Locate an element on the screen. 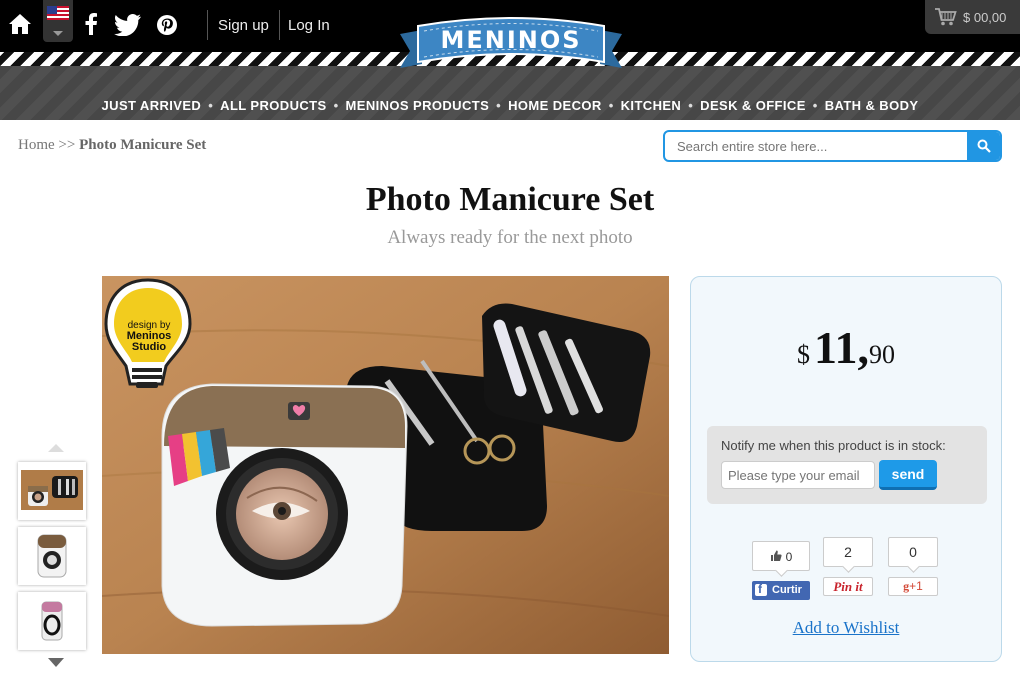 The height and width of the screenshot is (676, 1020). site-logo: MENINOS is located at coordinates (511, 47).